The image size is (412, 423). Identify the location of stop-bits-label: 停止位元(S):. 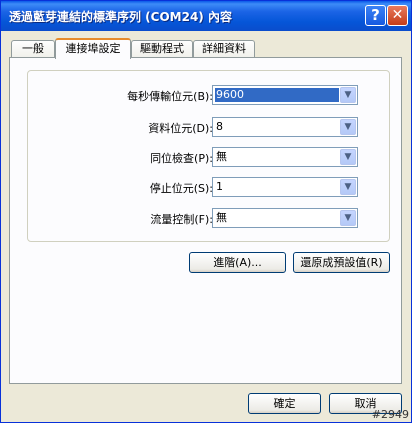
(181, 188).